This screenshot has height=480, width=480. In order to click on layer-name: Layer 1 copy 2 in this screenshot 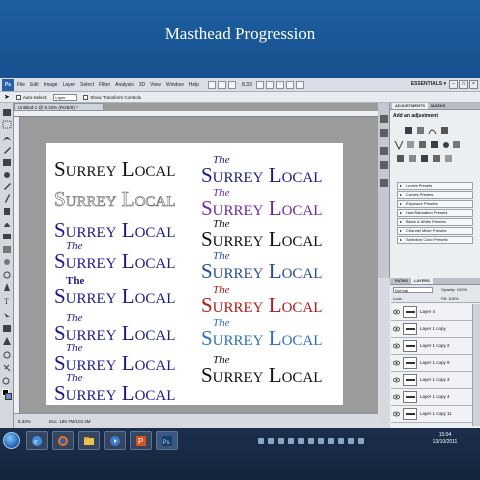, I will do `click(435, 345)`.